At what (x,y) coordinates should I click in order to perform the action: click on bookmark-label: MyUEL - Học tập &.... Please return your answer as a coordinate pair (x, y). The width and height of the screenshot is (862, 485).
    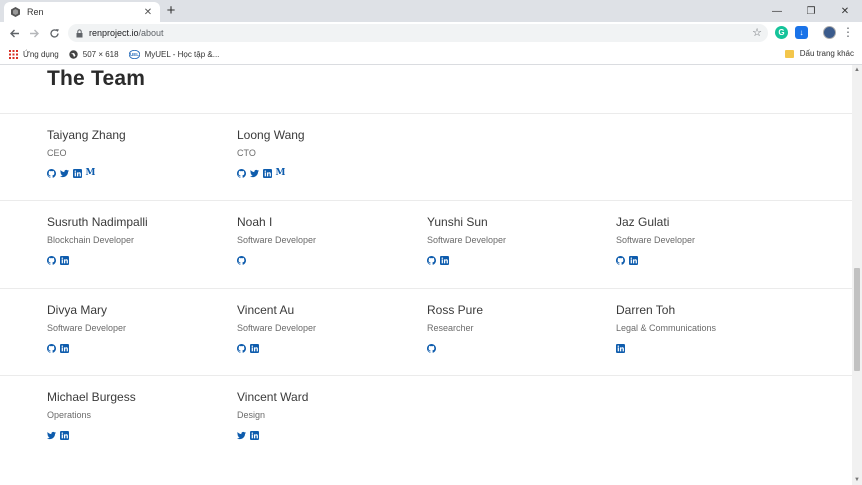
    Looking at the image, I should click on (182, 54).